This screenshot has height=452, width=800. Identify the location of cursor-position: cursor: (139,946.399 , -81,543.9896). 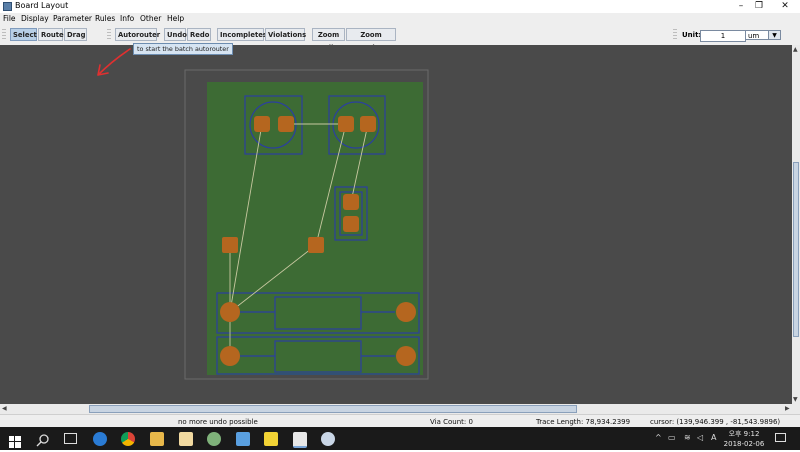
(715, 422).